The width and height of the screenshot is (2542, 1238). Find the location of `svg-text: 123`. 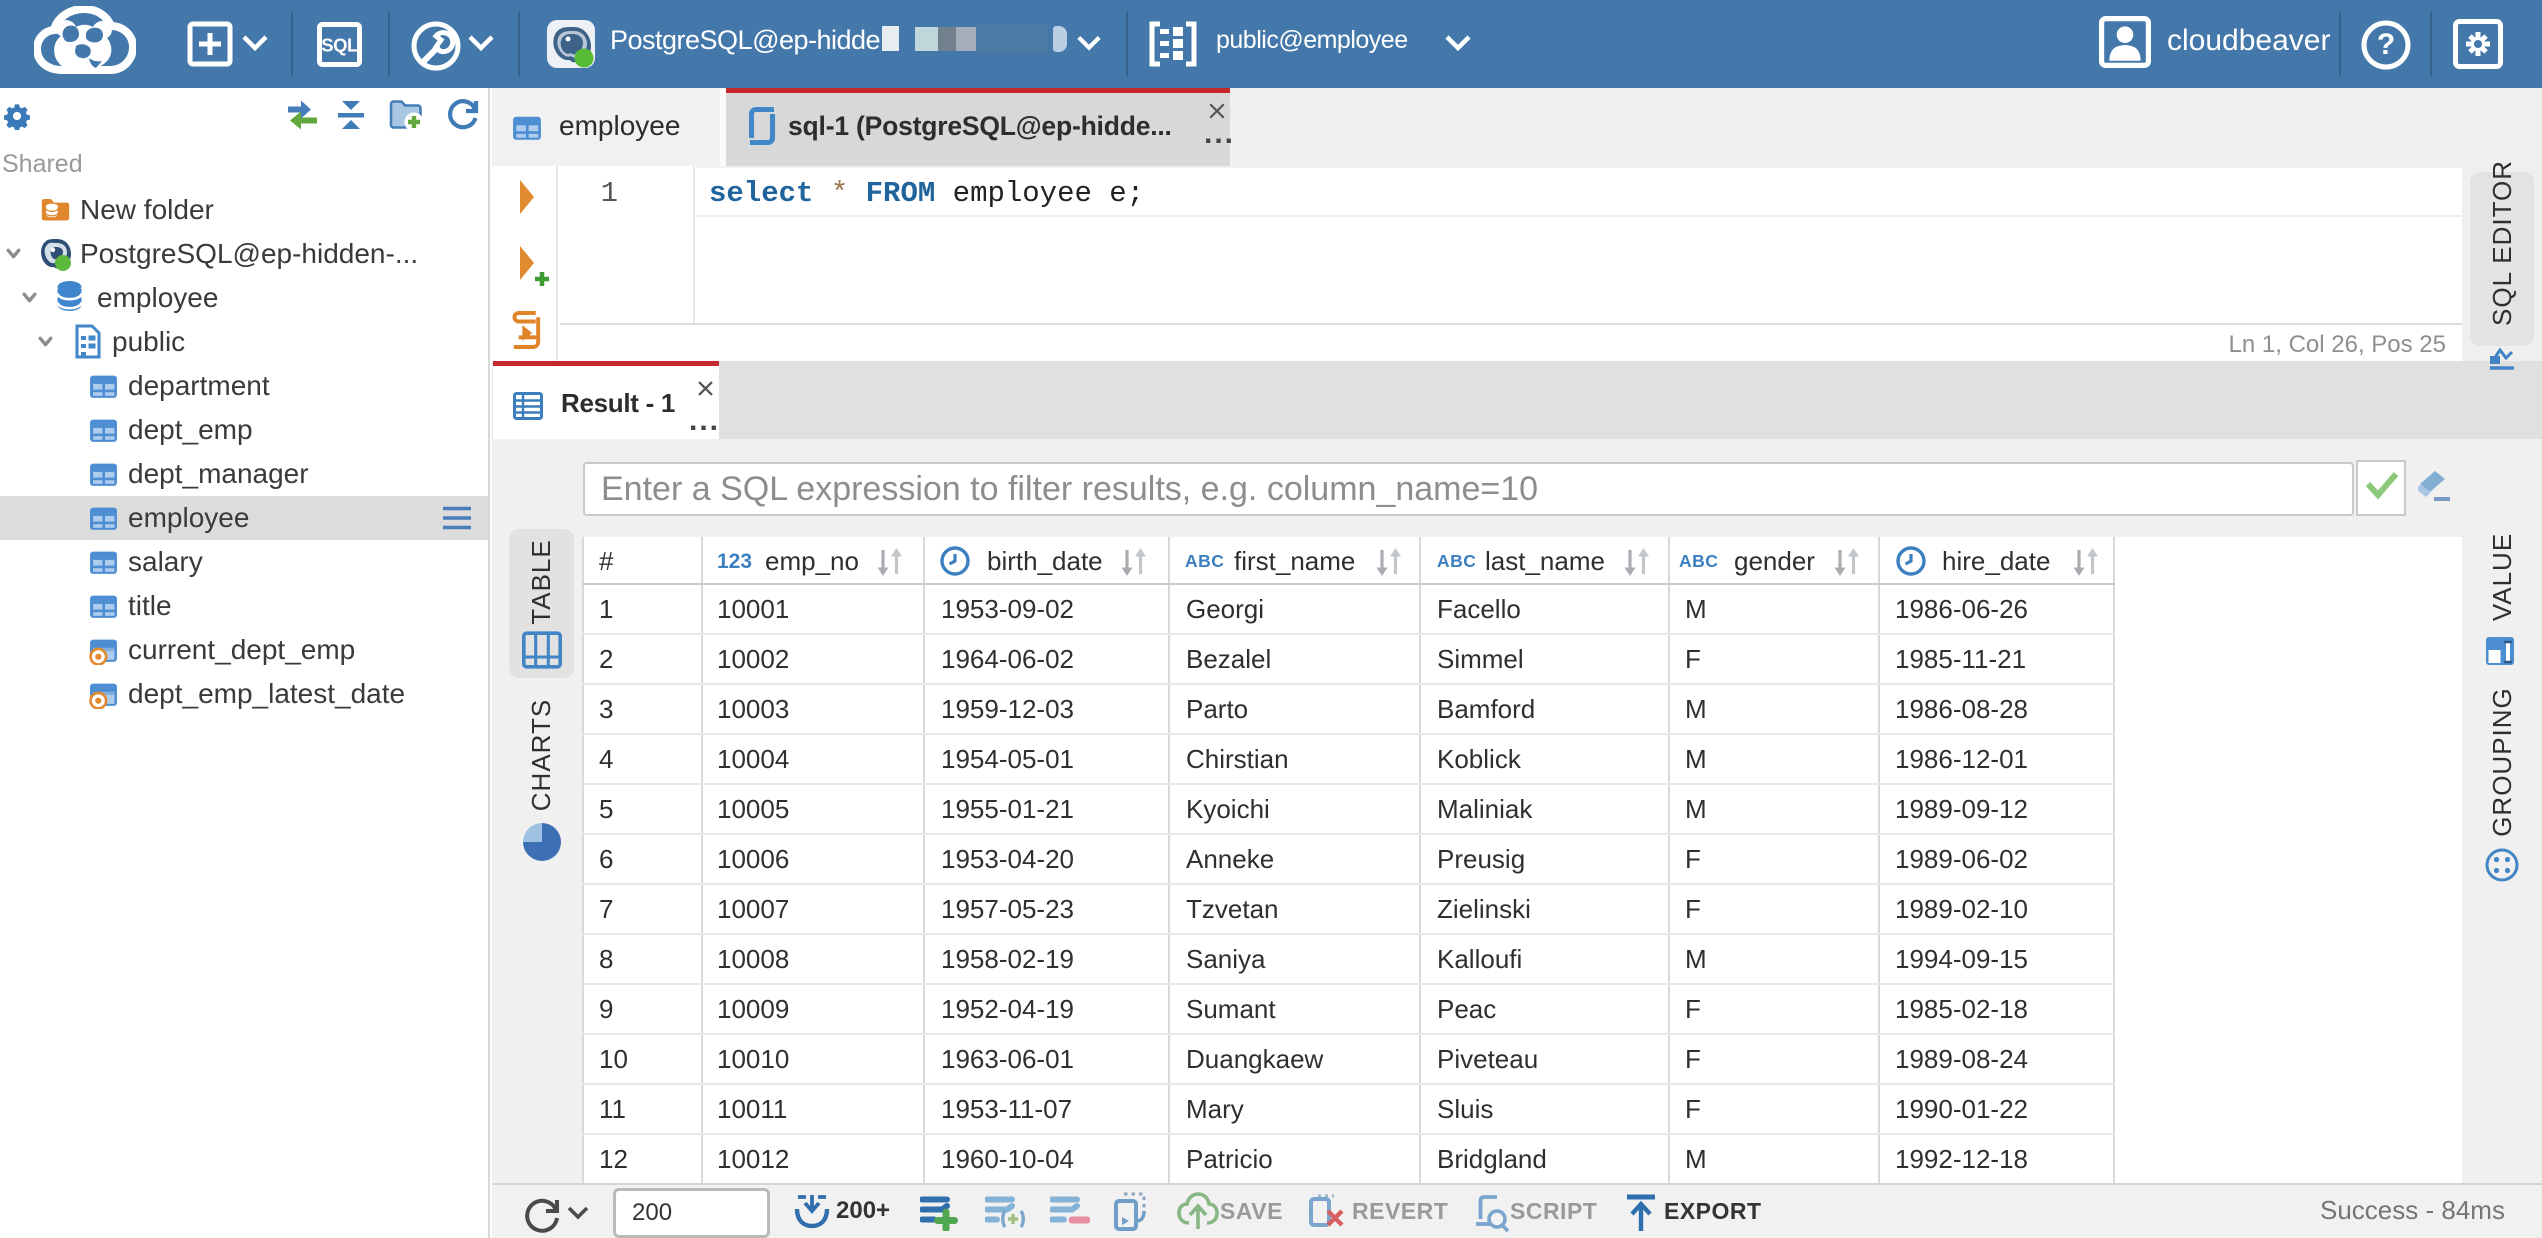

svg-text: 123 is located at coordinates (734, 561).